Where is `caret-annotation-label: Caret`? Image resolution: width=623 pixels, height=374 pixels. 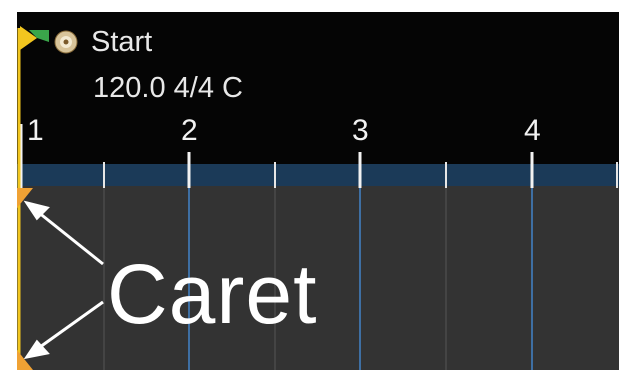 caret-annotation-label: Caret is located at coordinates (212, 294).